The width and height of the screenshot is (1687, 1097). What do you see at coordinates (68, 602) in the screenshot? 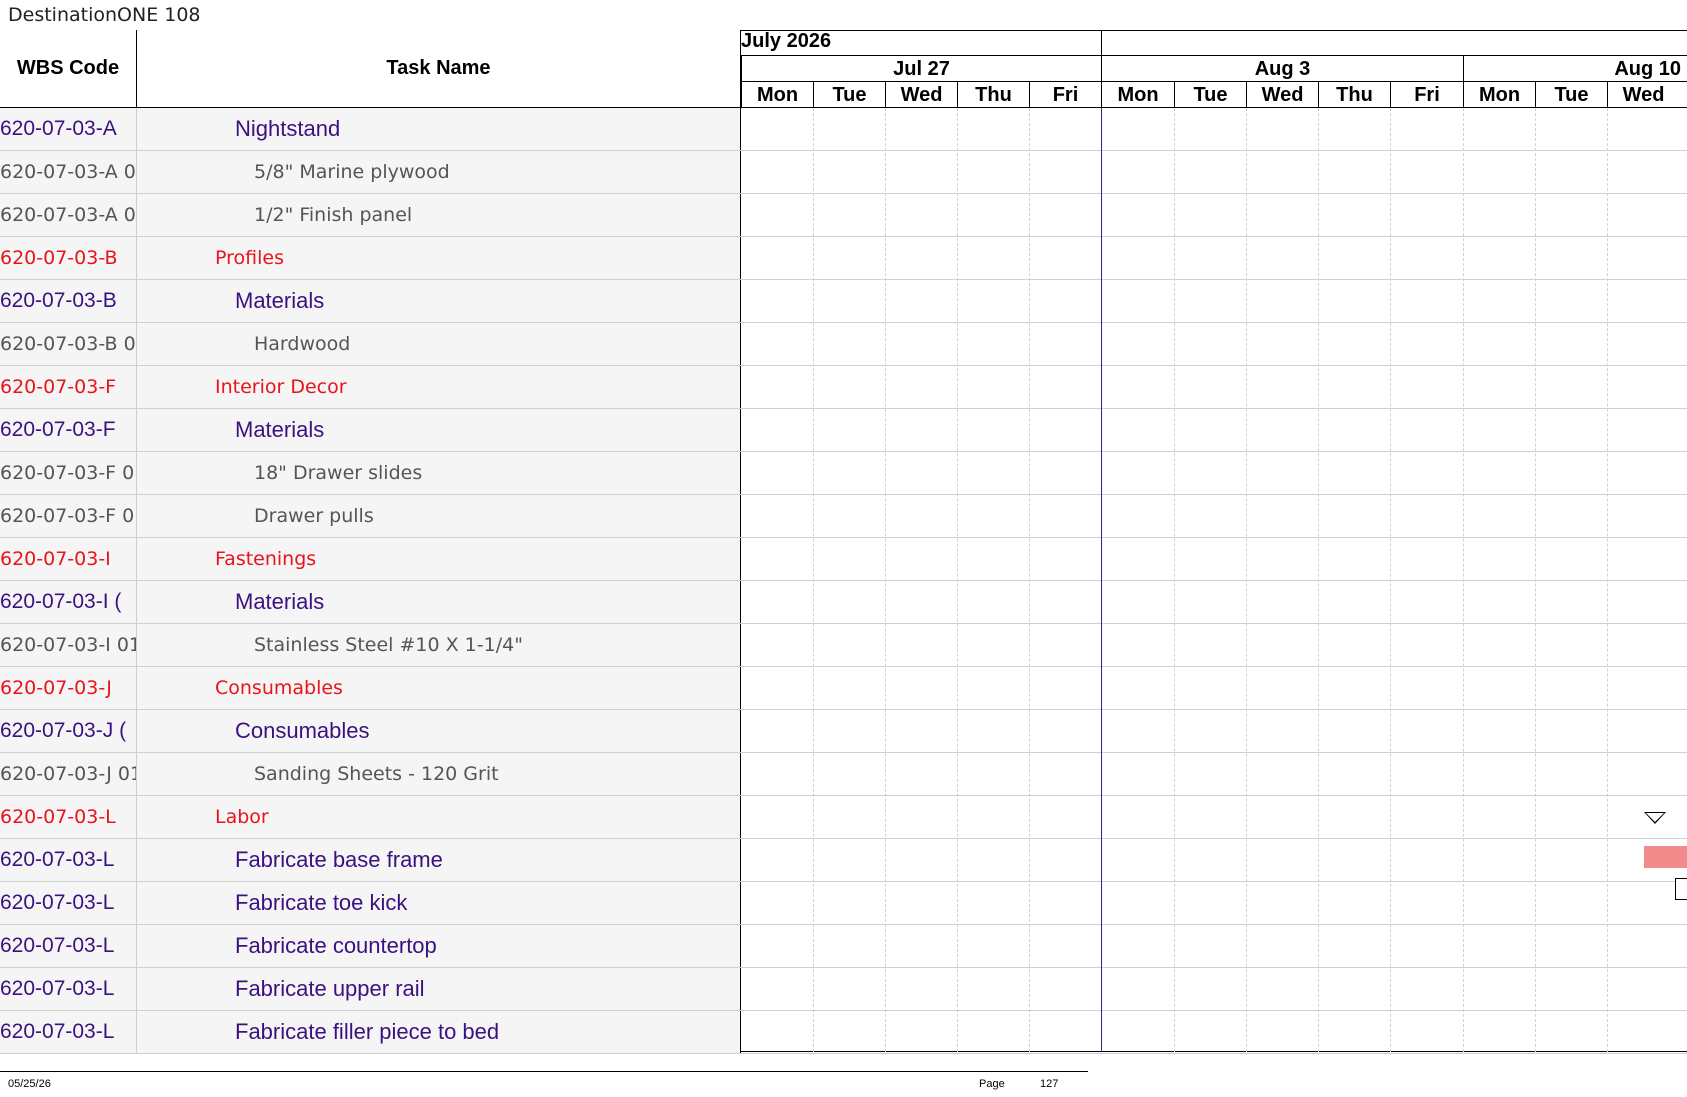
I see `wbs-cell: 620-07-03-I (` at bounding box center [68, 602].